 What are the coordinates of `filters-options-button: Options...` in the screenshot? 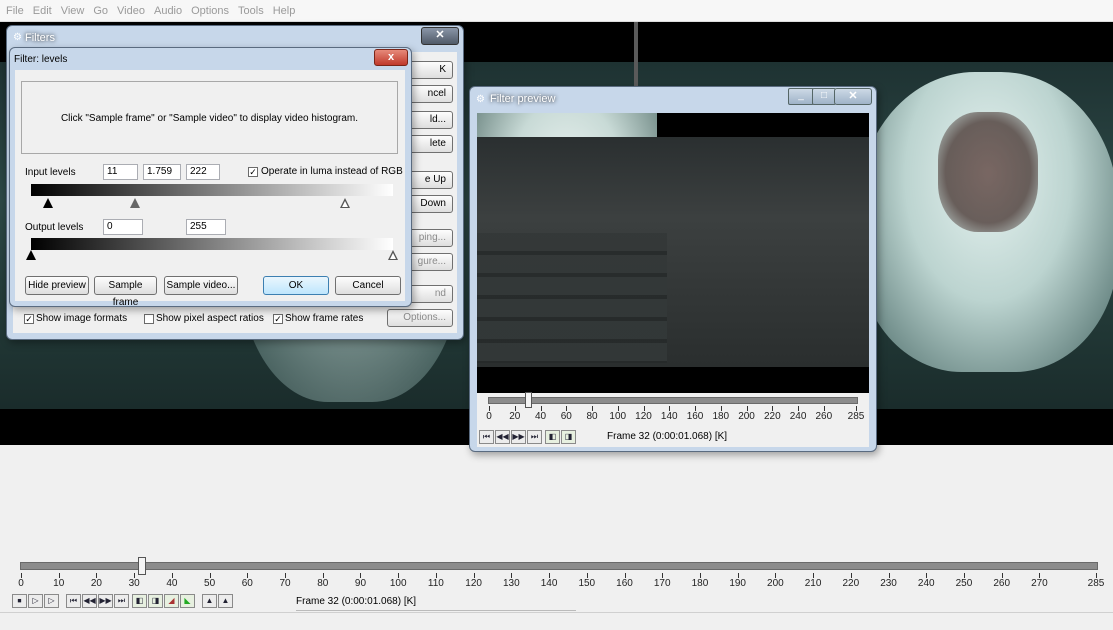 It's located at (420, 318).